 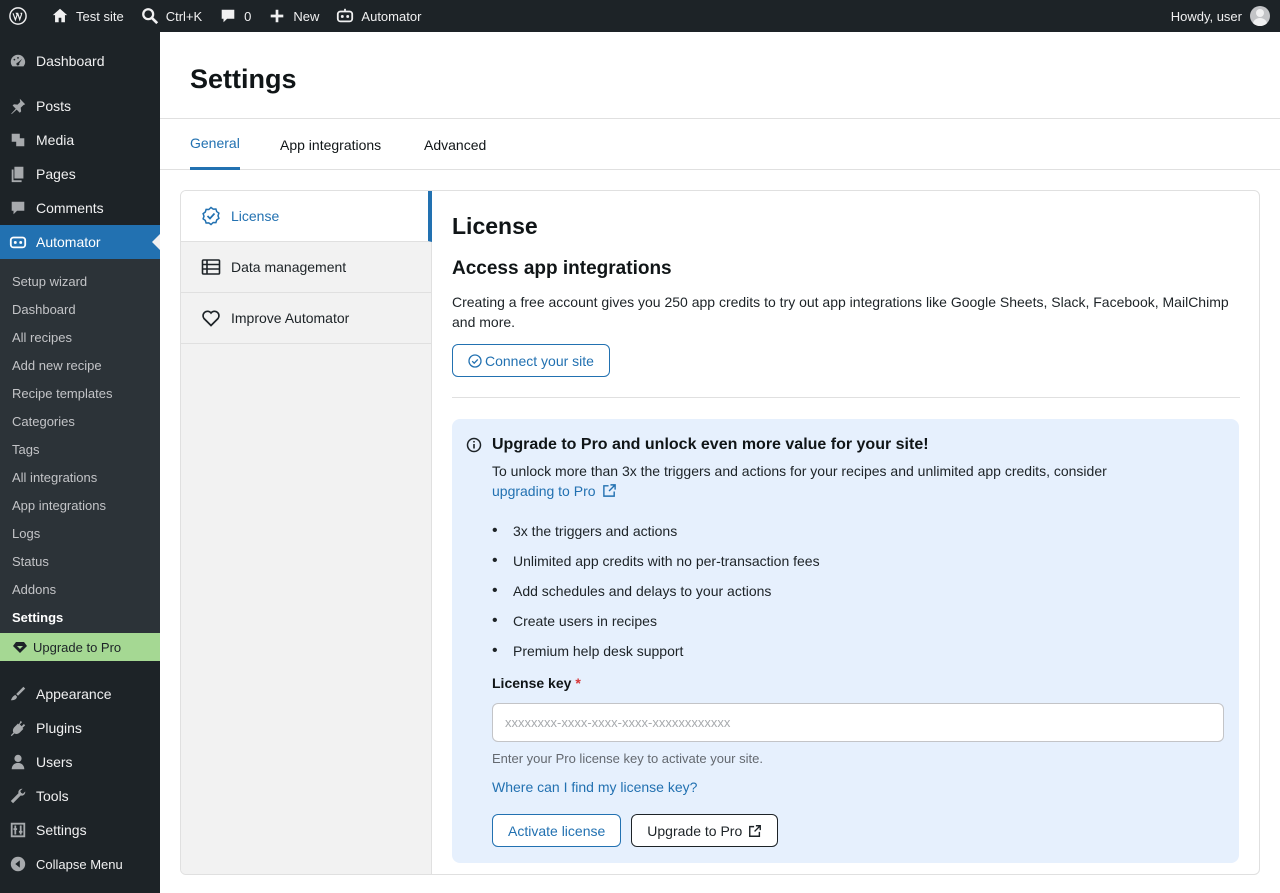 I want to click on comments-count: 0, so click(x=248, y=16).